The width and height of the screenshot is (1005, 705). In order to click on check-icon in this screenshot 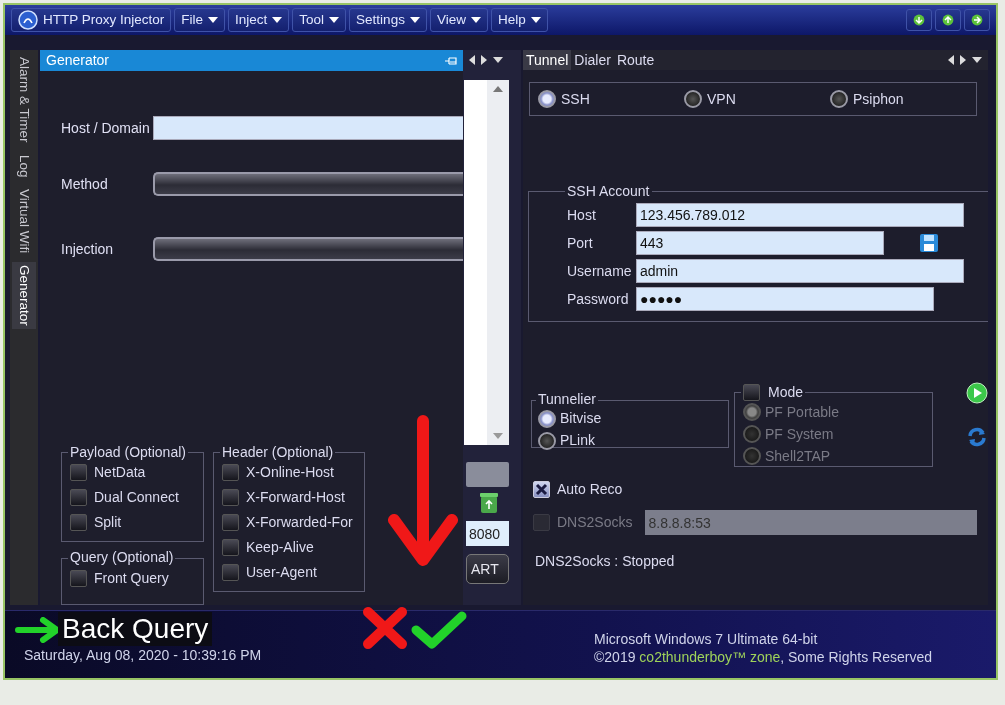, I will do `click(439, 630)`.